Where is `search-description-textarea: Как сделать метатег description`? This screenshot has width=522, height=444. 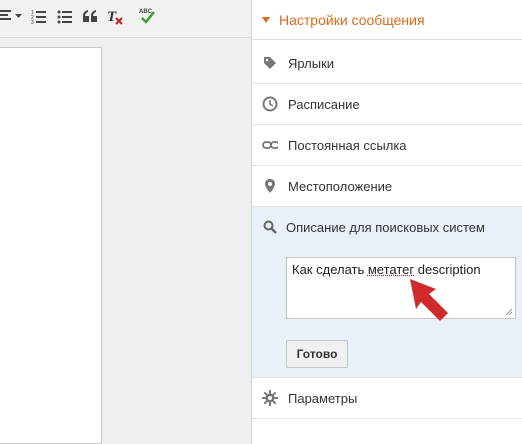 search-description-textarea: Как сделать метатег description is located at coordinates (401, 288).